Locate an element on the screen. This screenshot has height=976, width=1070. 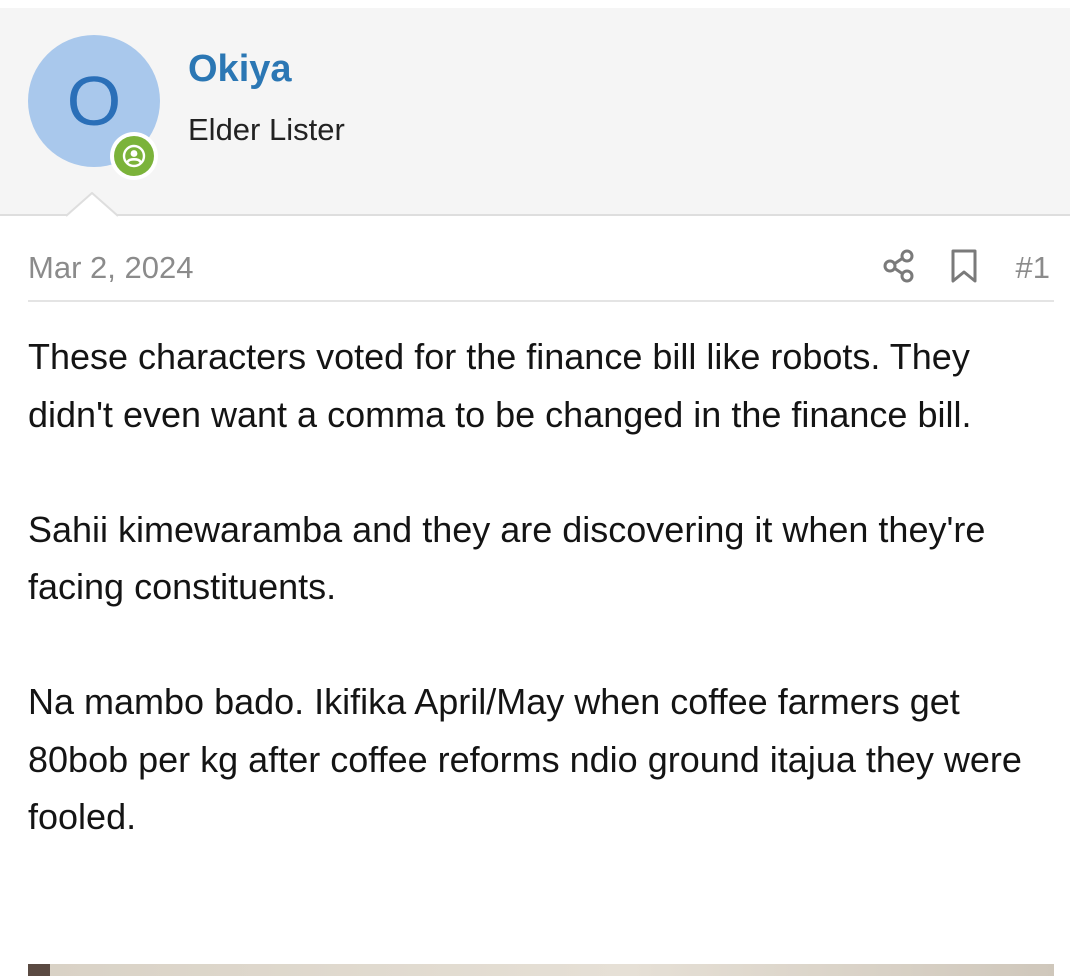
user-title: Elder Lister is located at coordinates (266, 129).